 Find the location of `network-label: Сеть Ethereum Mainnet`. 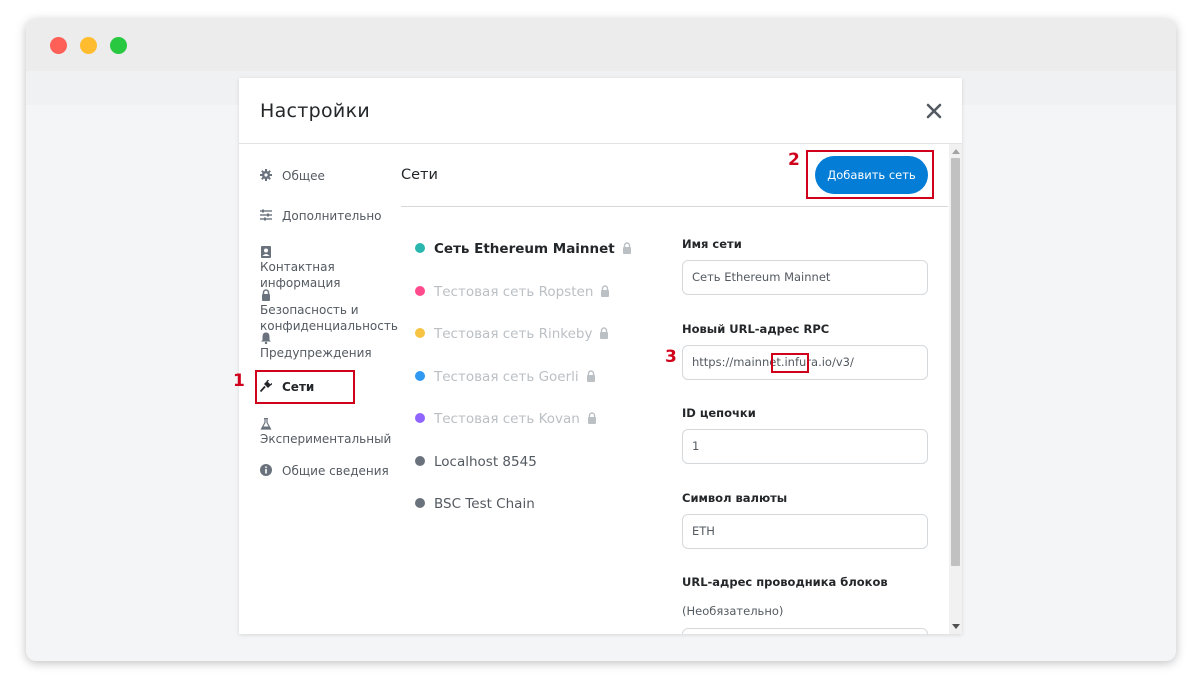

network-label: Сеть Ethereum Mainnet is located at coordinates (524, 249).